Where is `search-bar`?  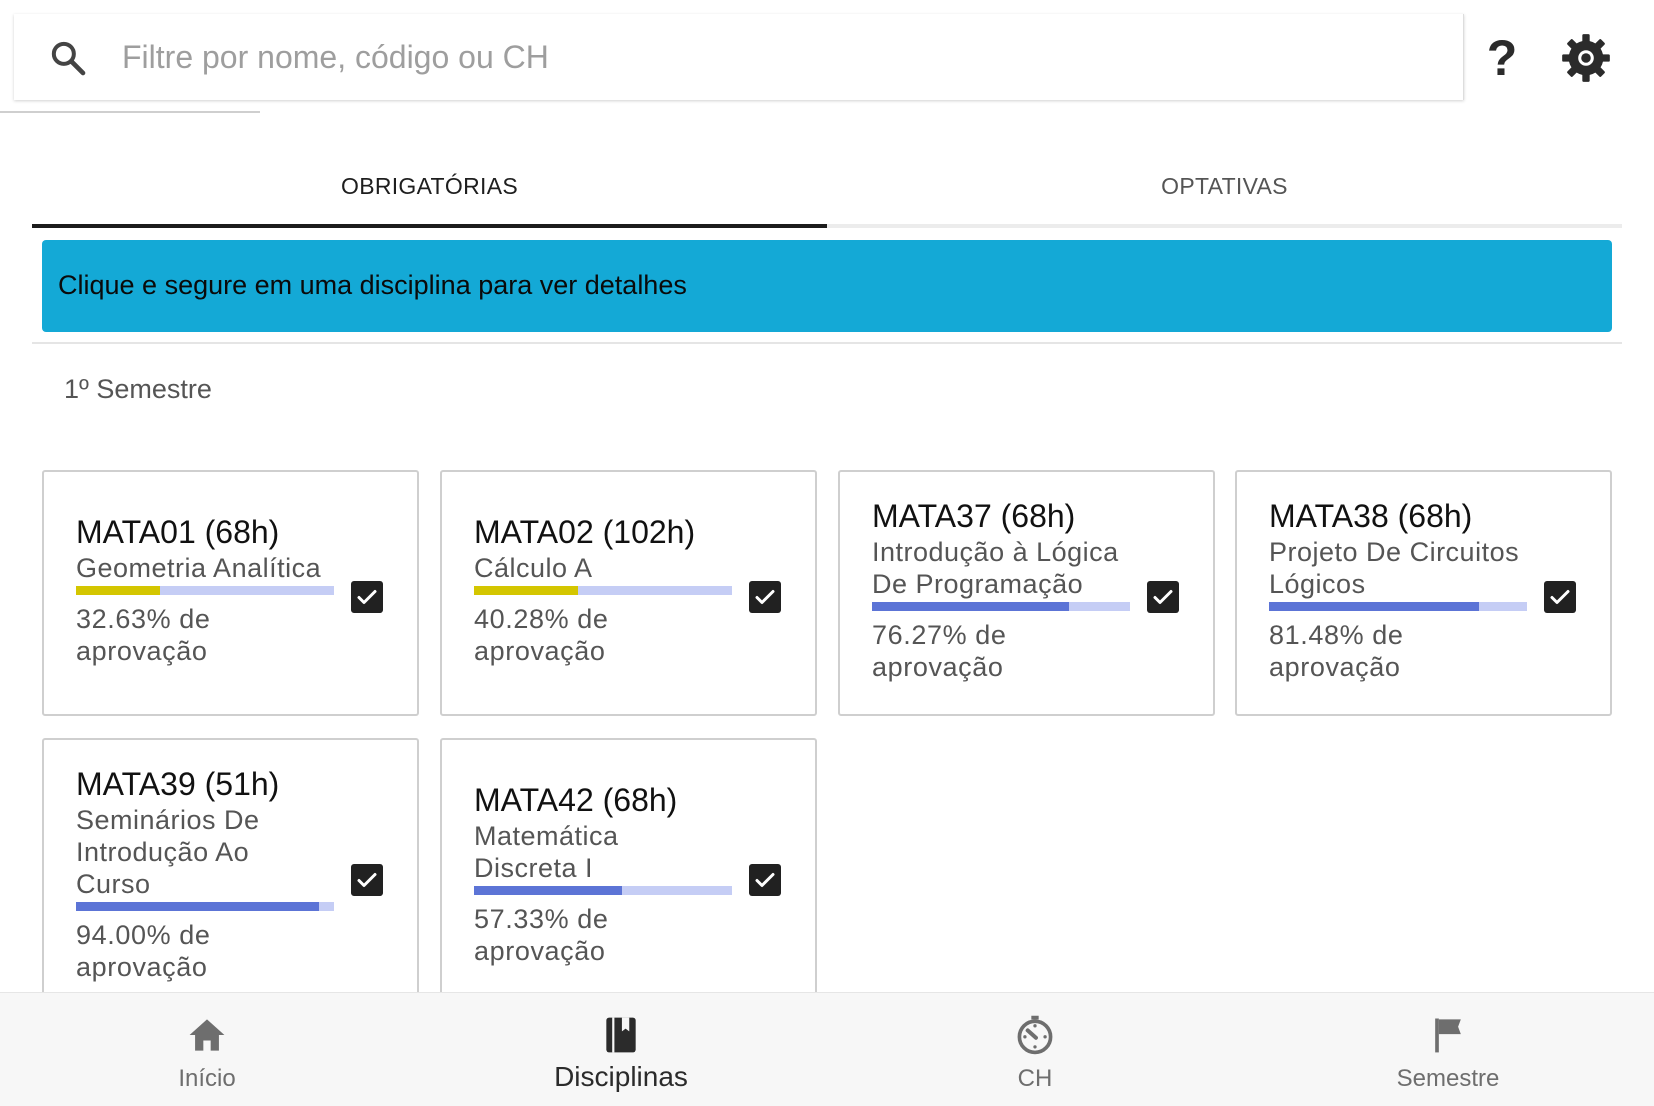 search-bar is located at coordinates (739, 57).